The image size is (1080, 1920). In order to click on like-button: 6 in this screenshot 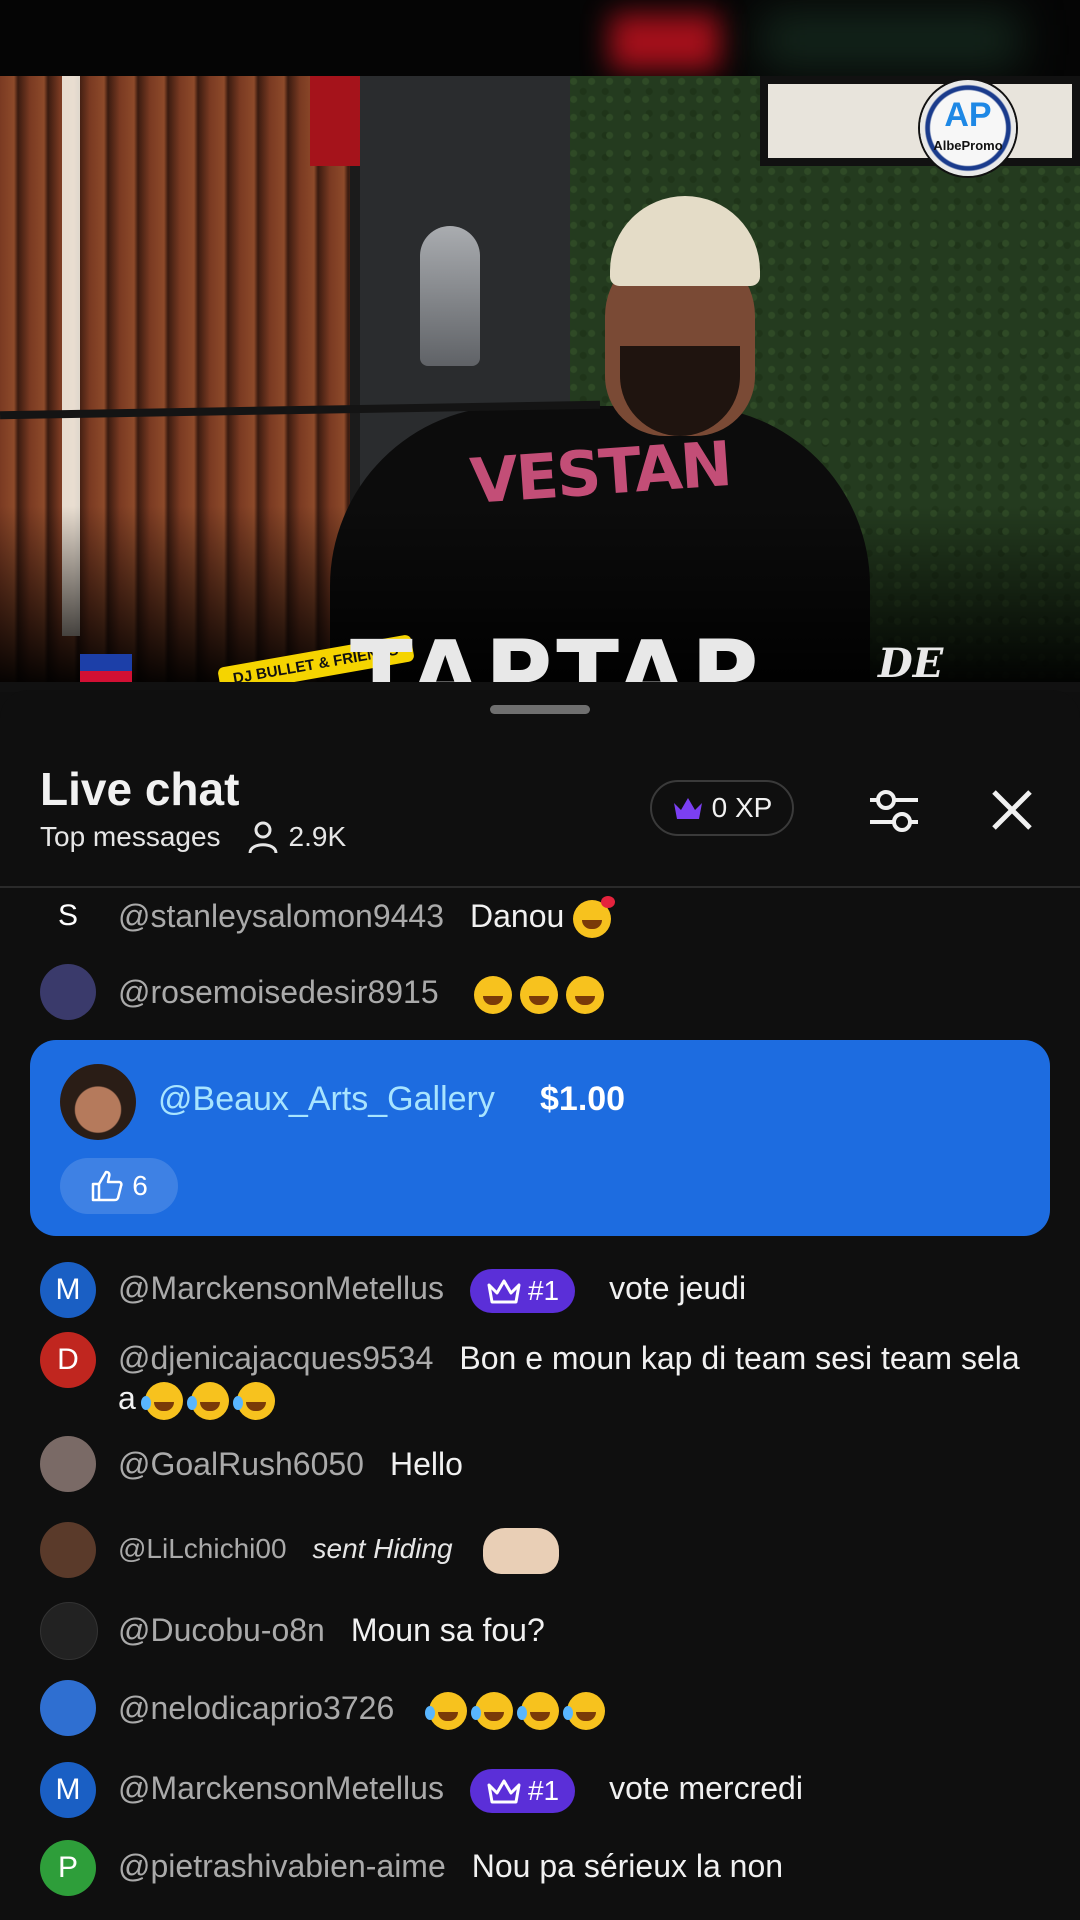, I will do `click(119, 1186)`.